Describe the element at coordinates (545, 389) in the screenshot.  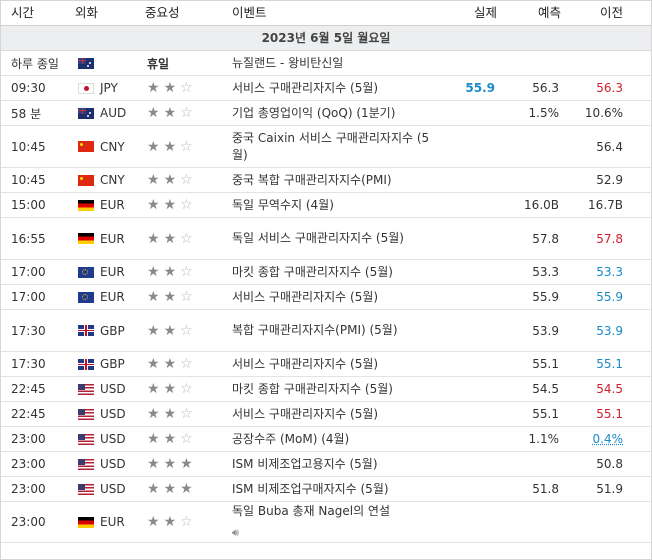
I see `event-forecast: 54.5` at that location.